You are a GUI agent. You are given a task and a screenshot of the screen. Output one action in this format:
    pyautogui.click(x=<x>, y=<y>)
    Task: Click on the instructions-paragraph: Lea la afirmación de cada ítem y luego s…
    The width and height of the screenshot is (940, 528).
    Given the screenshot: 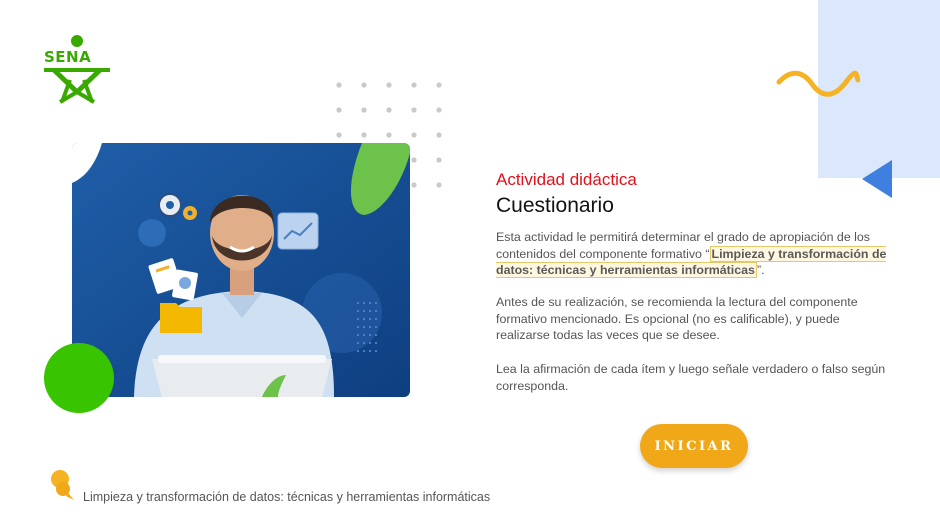 What is the action you would take?
    pyautogui.click(x=691, y=377)
    